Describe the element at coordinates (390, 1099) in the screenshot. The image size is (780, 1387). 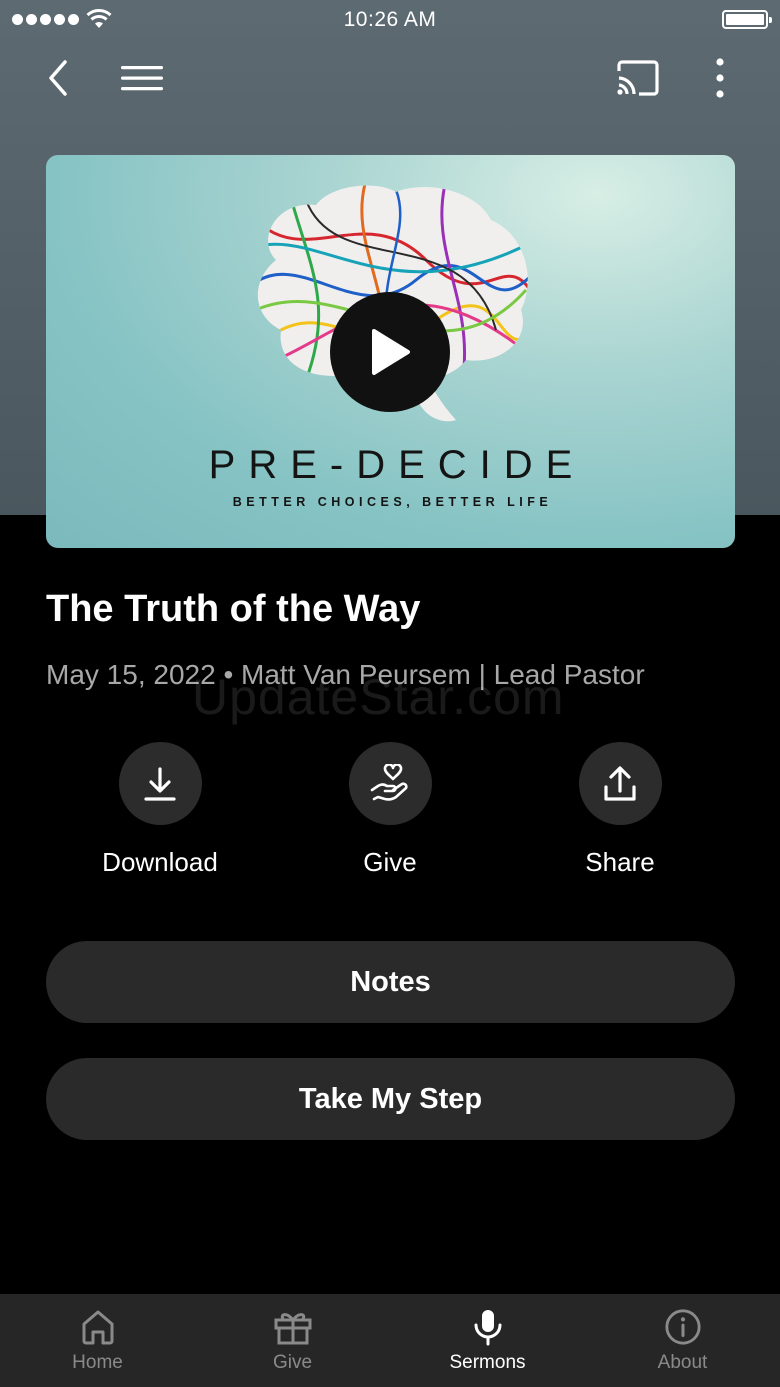
I see `take-my-step-button: Take My Step` at that location.